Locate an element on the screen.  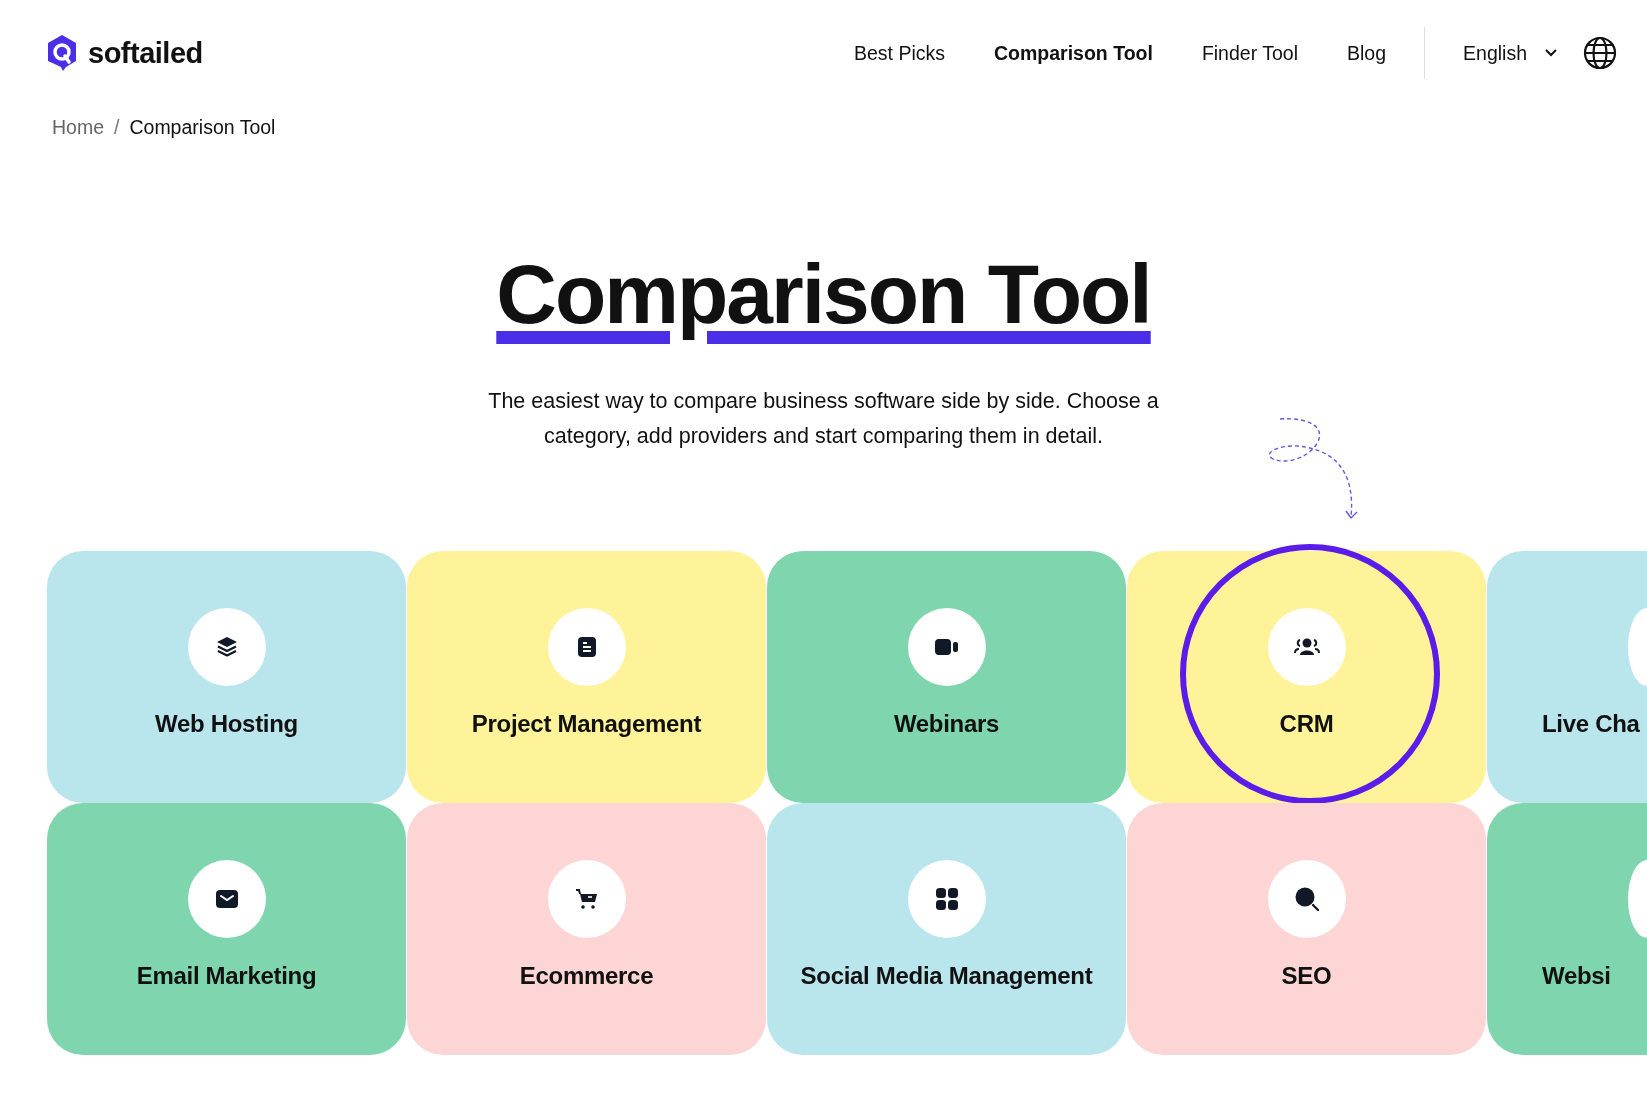
language-dropdown: English is located at coordinates (1510, 53).